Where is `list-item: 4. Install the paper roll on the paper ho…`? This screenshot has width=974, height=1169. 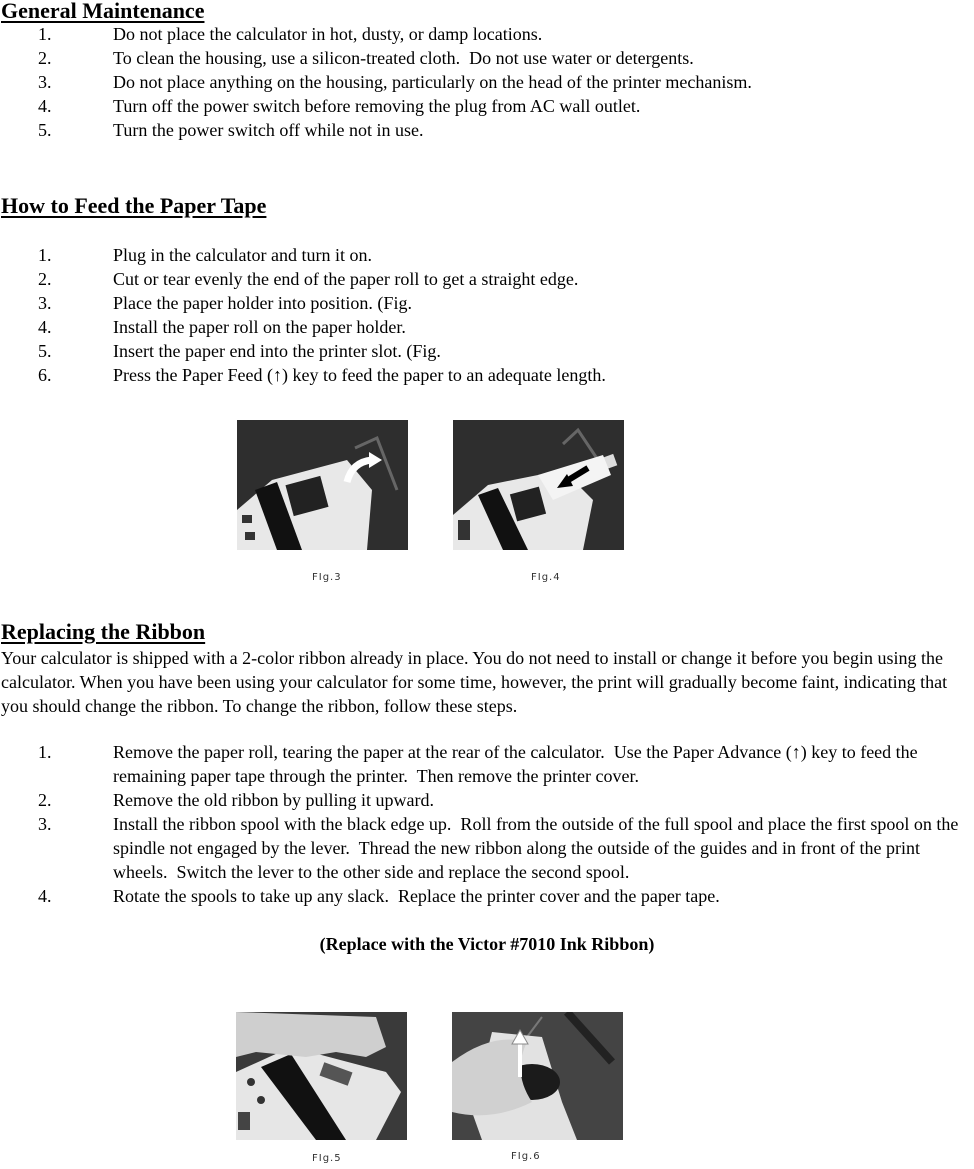
list-item: 4. Install the paper roll on the paper ho… is located at coordinates (487, 327).